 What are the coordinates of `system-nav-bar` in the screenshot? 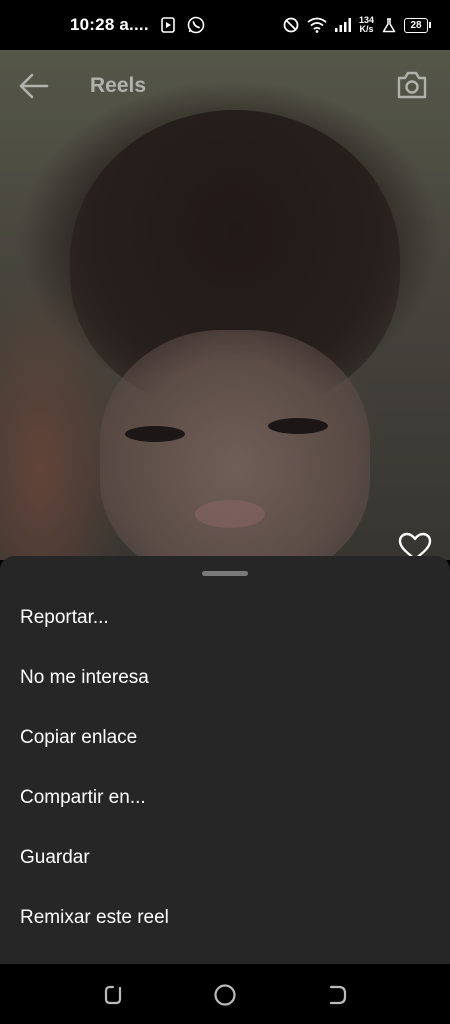 It's located at (225, 994).